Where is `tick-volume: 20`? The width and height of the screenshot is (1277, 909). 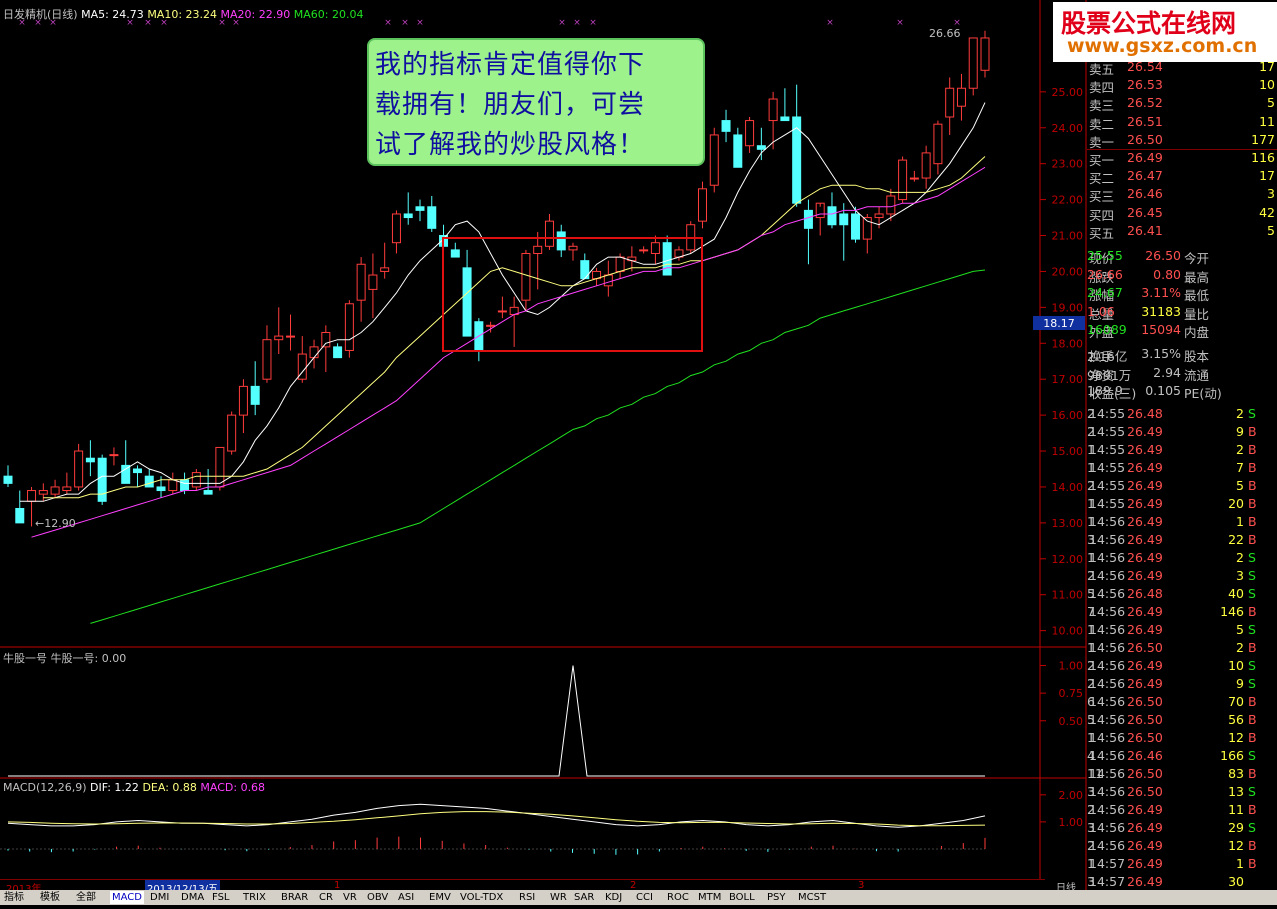
tick-volume: 20 is located at coordinates (1236, 503).